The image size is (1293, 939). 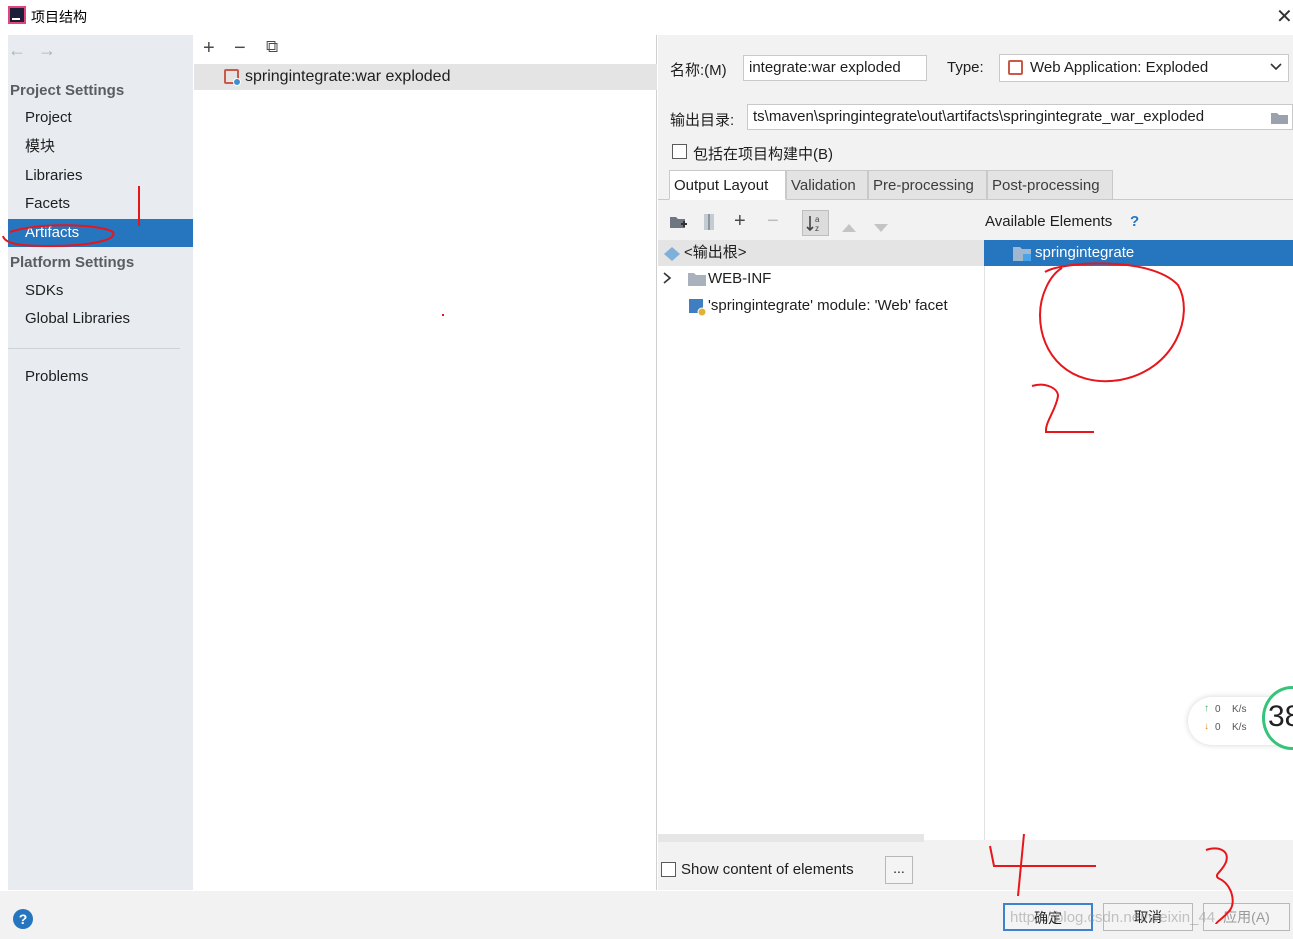 What do you see at coordinates (58, 236) in the screenshot?
I see `annotation-circle-artifacts` at bounding box center [58, 236].